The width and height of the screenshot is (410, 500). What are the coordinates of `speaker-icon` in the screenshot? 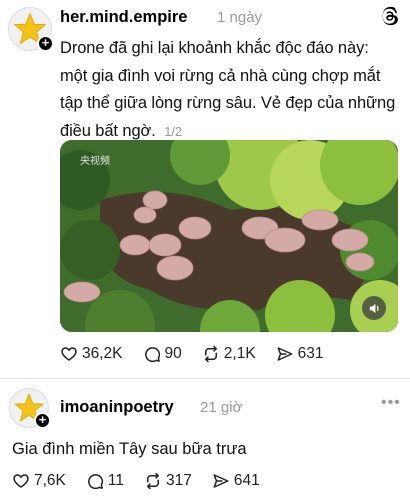 It's located at (374, 308).